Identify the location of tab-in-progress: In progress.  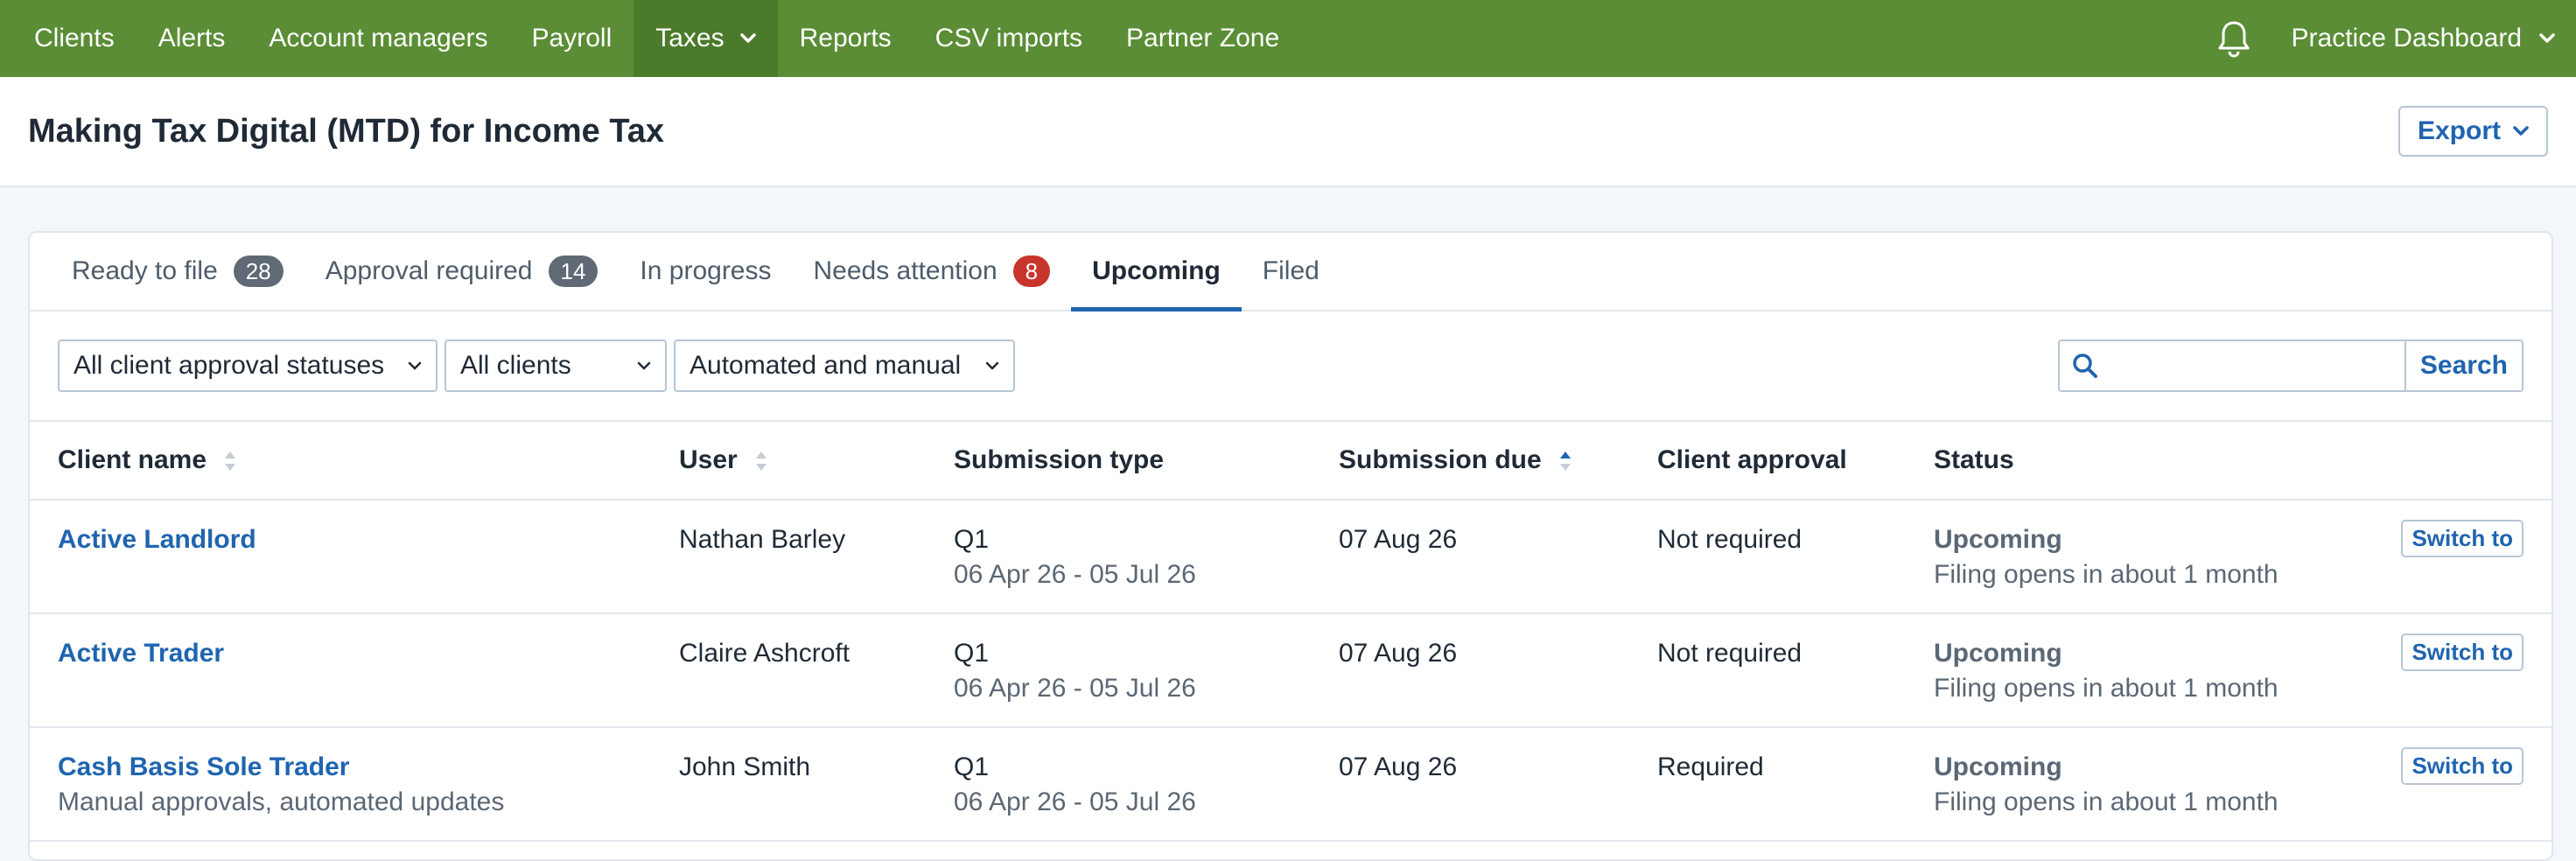
(705, 271).